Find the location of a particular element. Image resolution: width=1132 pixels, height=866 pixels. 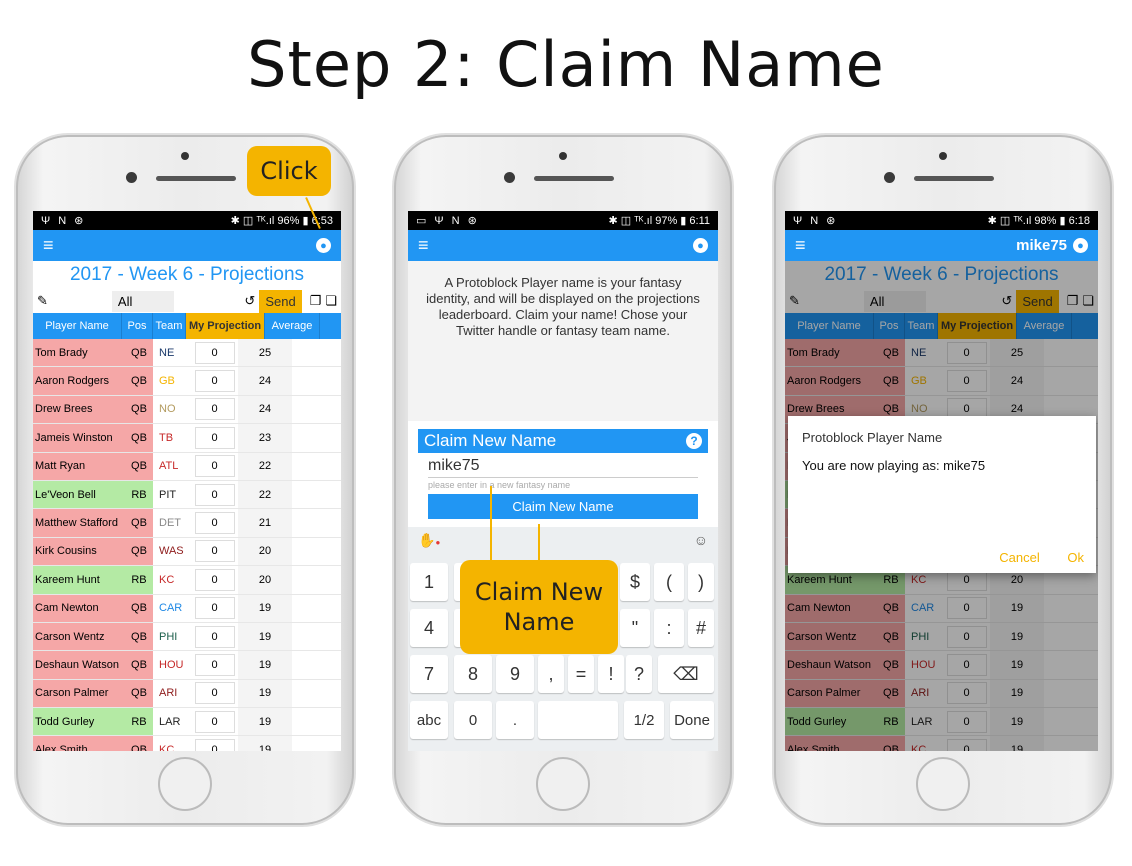

key: # is located at coordinates (701, 628).